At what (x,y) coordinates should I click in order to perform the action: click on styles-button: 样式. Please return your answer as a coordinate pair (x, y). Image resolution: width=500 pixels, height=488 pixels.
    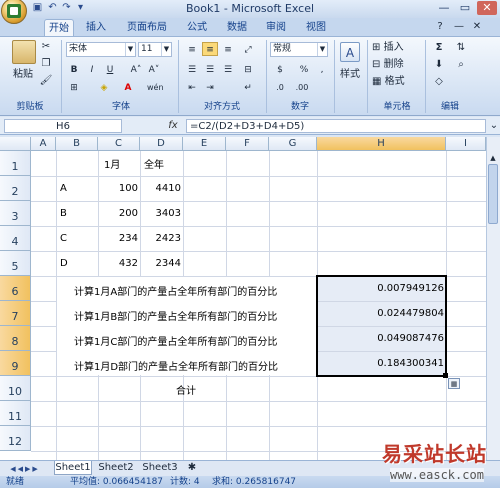
    Looking at the image, I should click on (350, 75).